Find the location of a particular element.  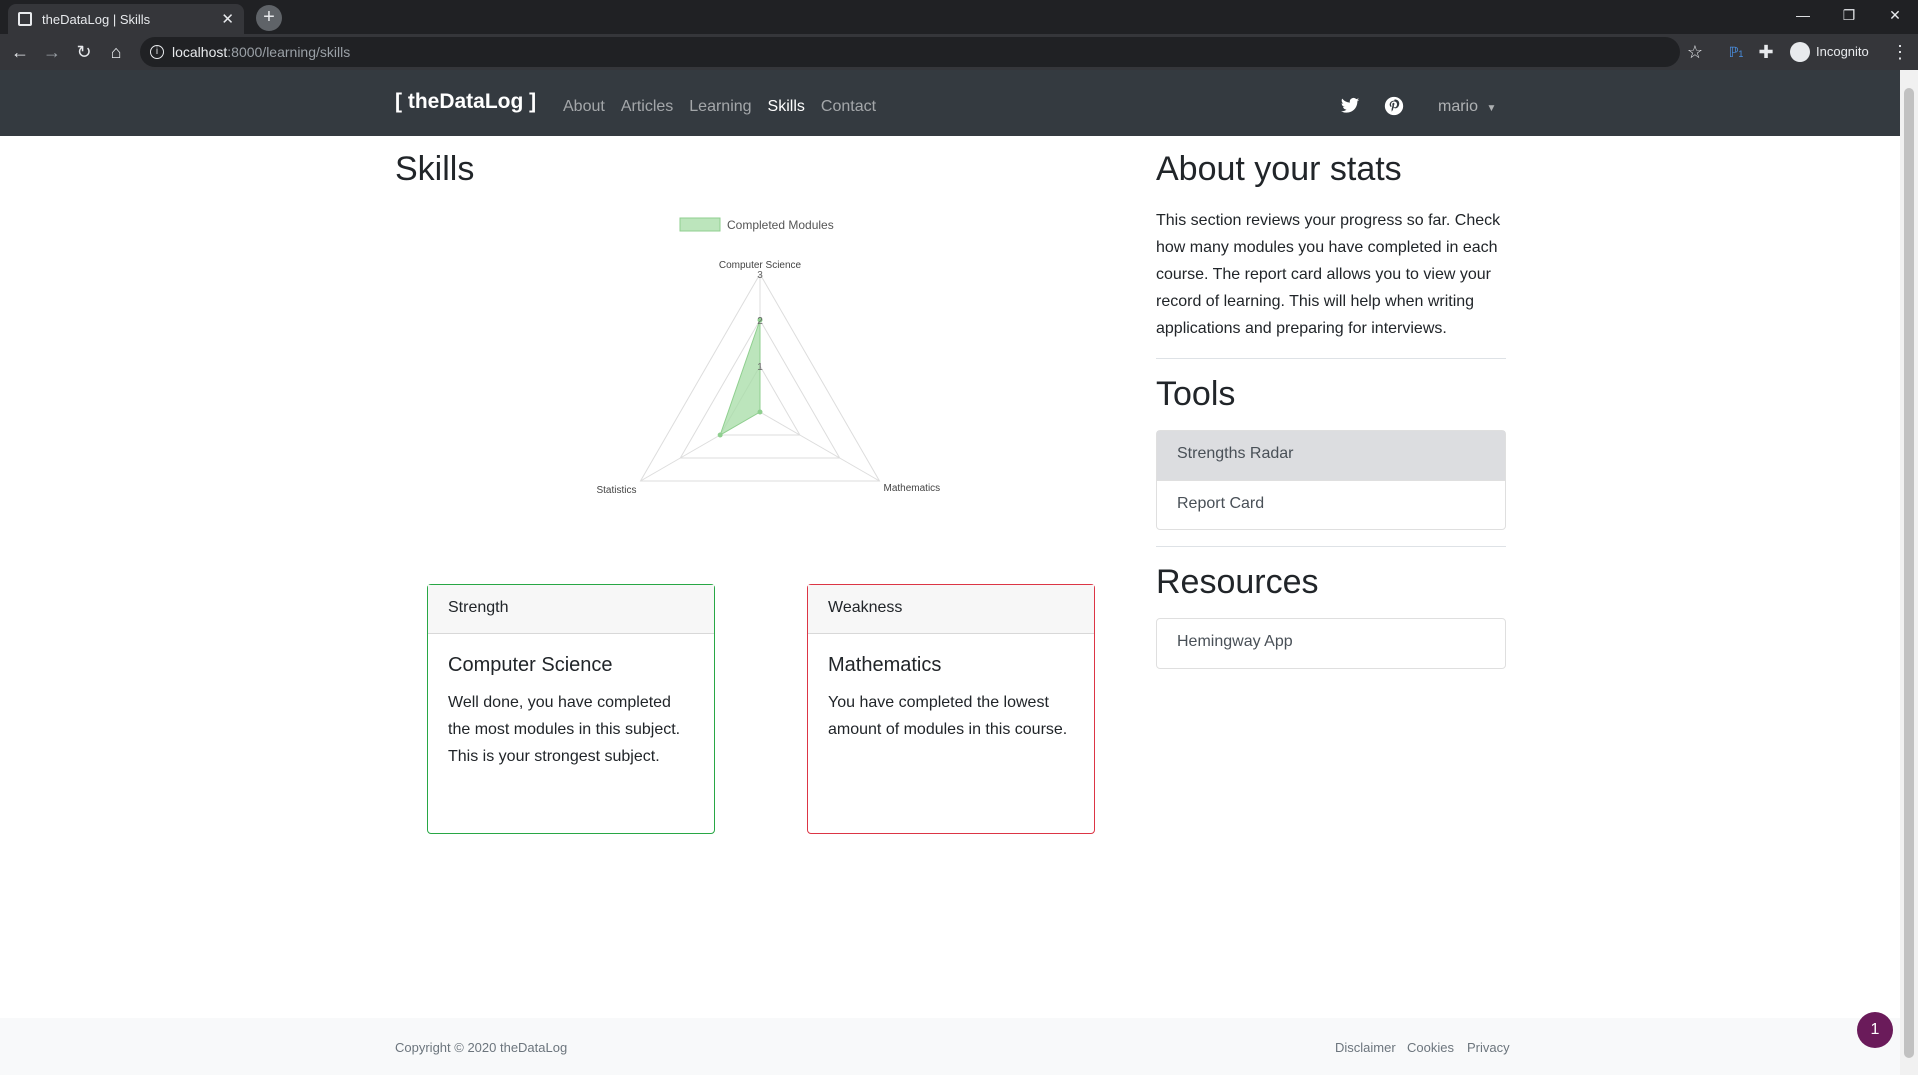

tools-list: Strengths Radar Report Card is located at coordinates (1331, 480).